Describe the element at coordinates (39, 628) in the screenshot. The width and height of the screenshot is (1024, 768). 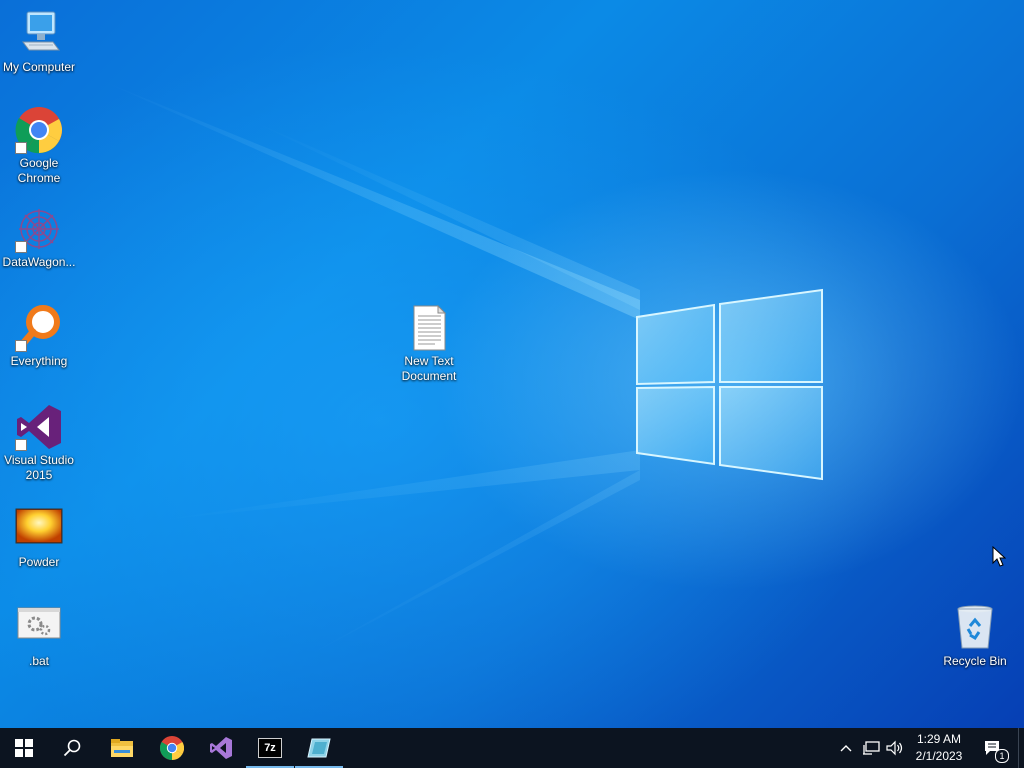
I see `batch-file-icon` at that location.